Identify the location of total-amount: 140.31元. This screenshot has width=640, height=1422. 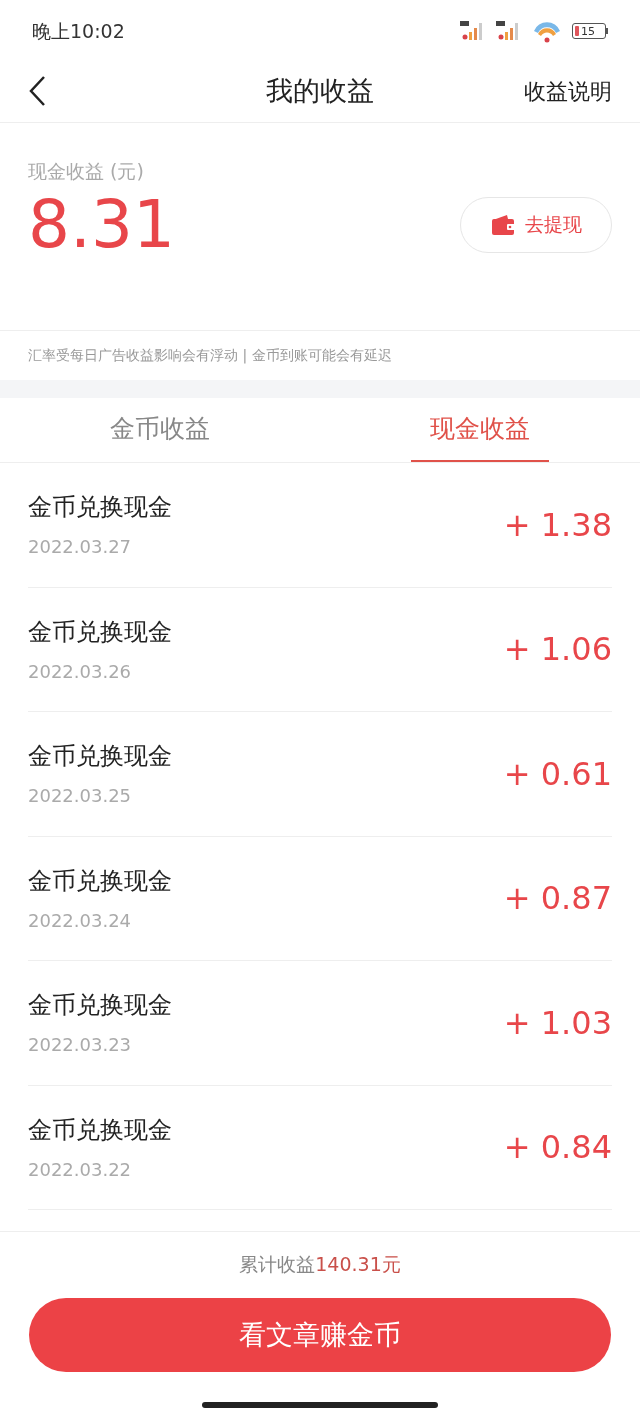
(358, 1264).